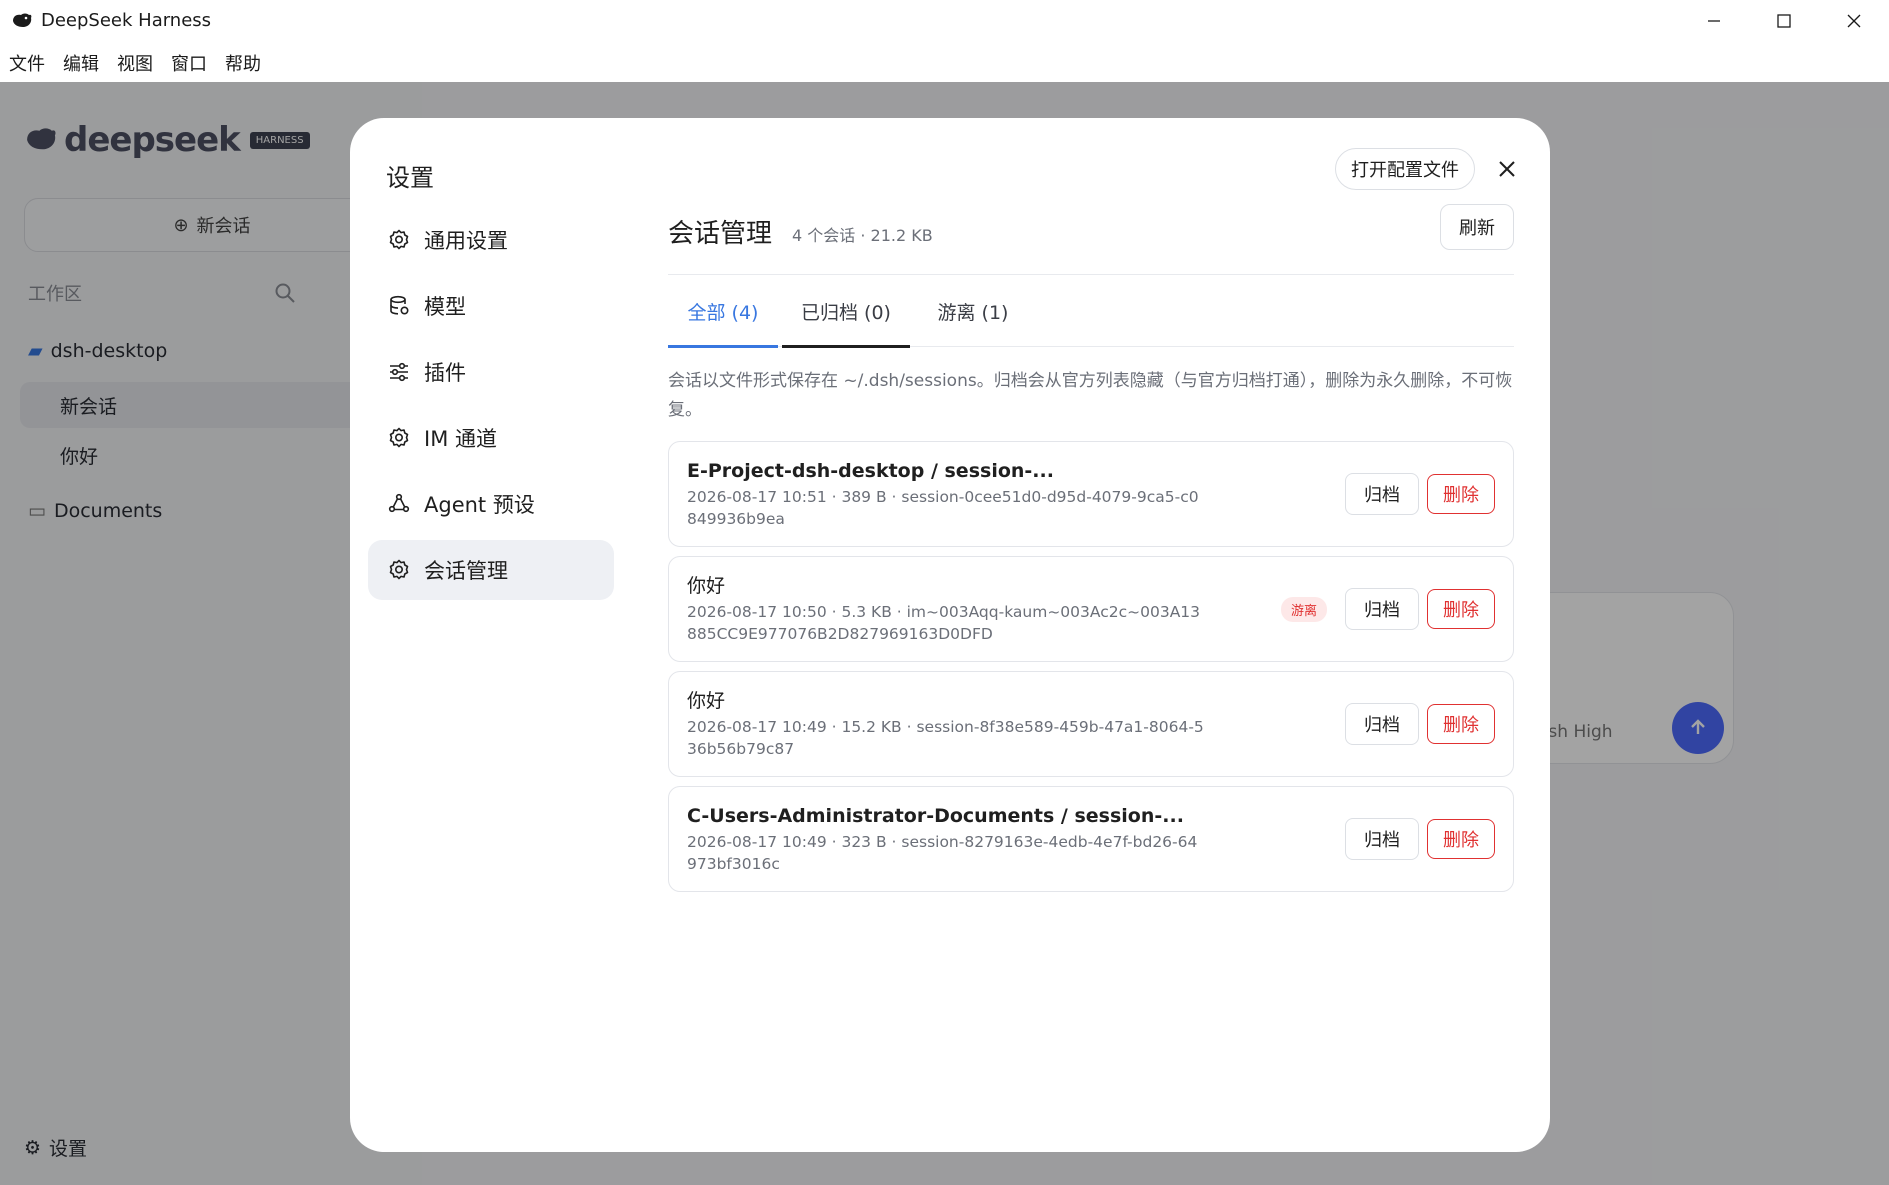 This screenshot has height=1185, width=1889. Describe the element at coordinates (1303, 609) in the screenshot. I see `orphan-badge: 游离` at that location.